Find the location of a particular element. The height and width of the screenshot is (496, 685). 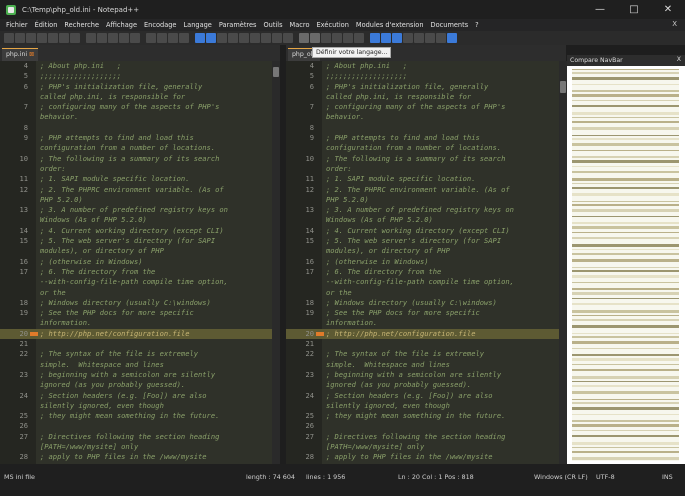

paste-icon is located at coordinates (113, 38).